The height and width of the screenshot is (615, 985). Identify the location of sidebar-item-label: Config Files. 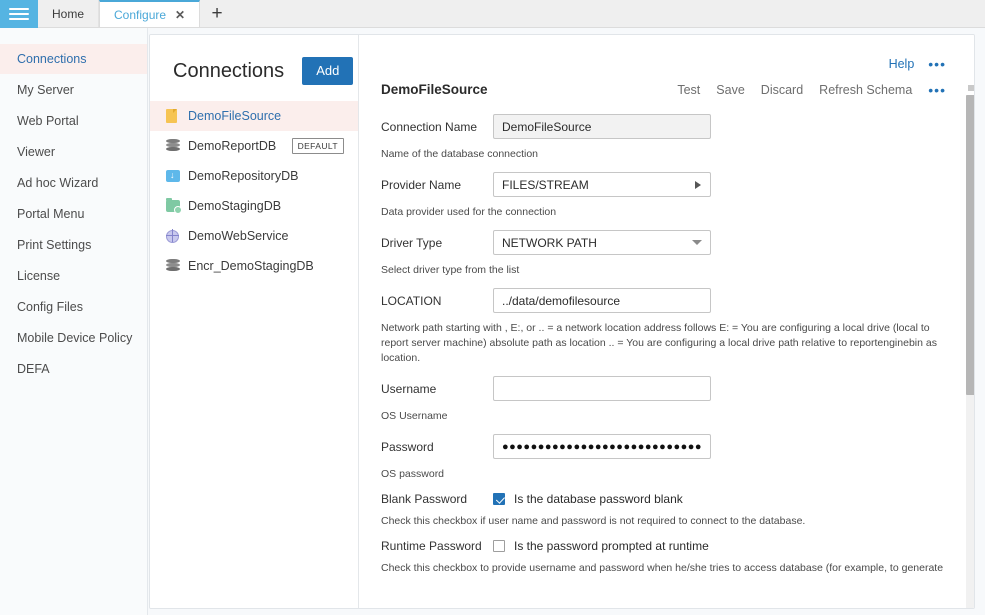
(50, 307).